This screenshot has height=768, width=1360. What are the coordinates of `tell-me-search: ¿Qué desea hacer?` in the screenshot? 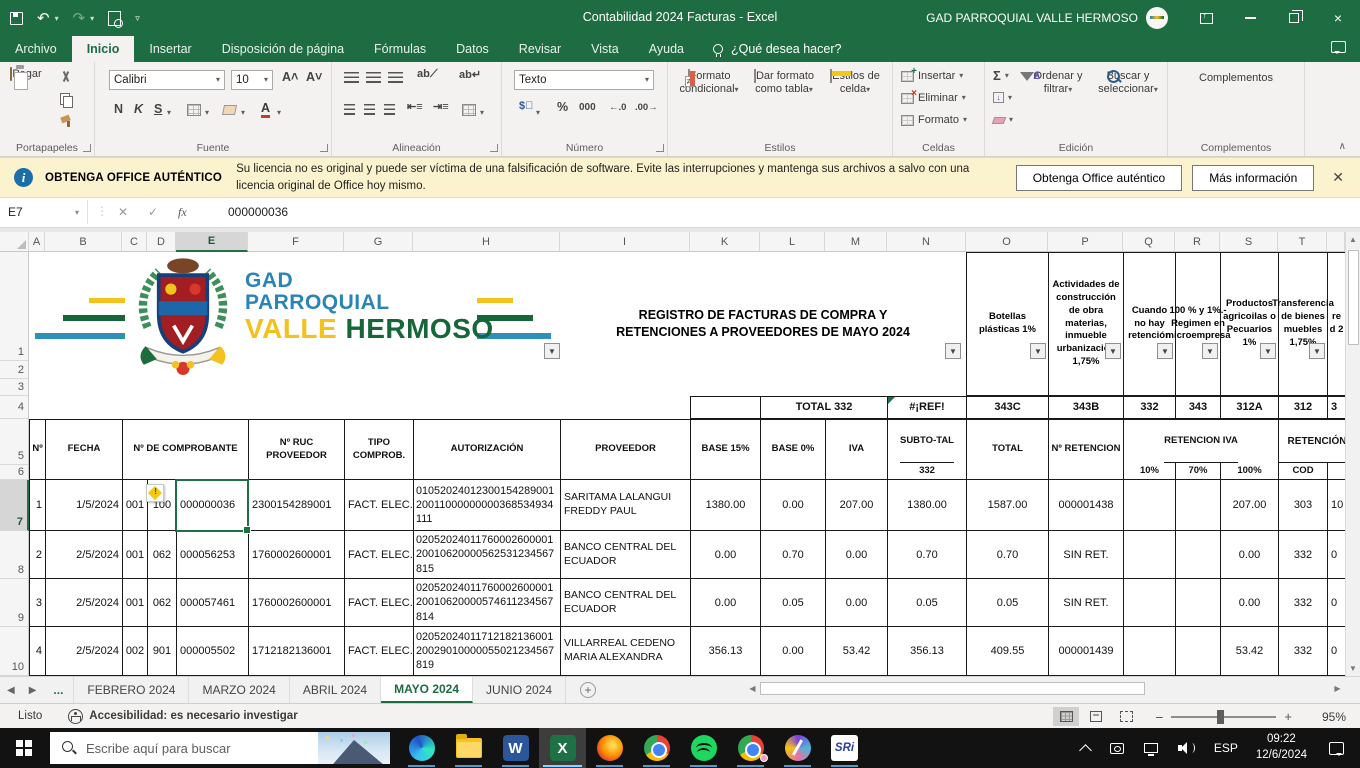 It's located at (776, 49).